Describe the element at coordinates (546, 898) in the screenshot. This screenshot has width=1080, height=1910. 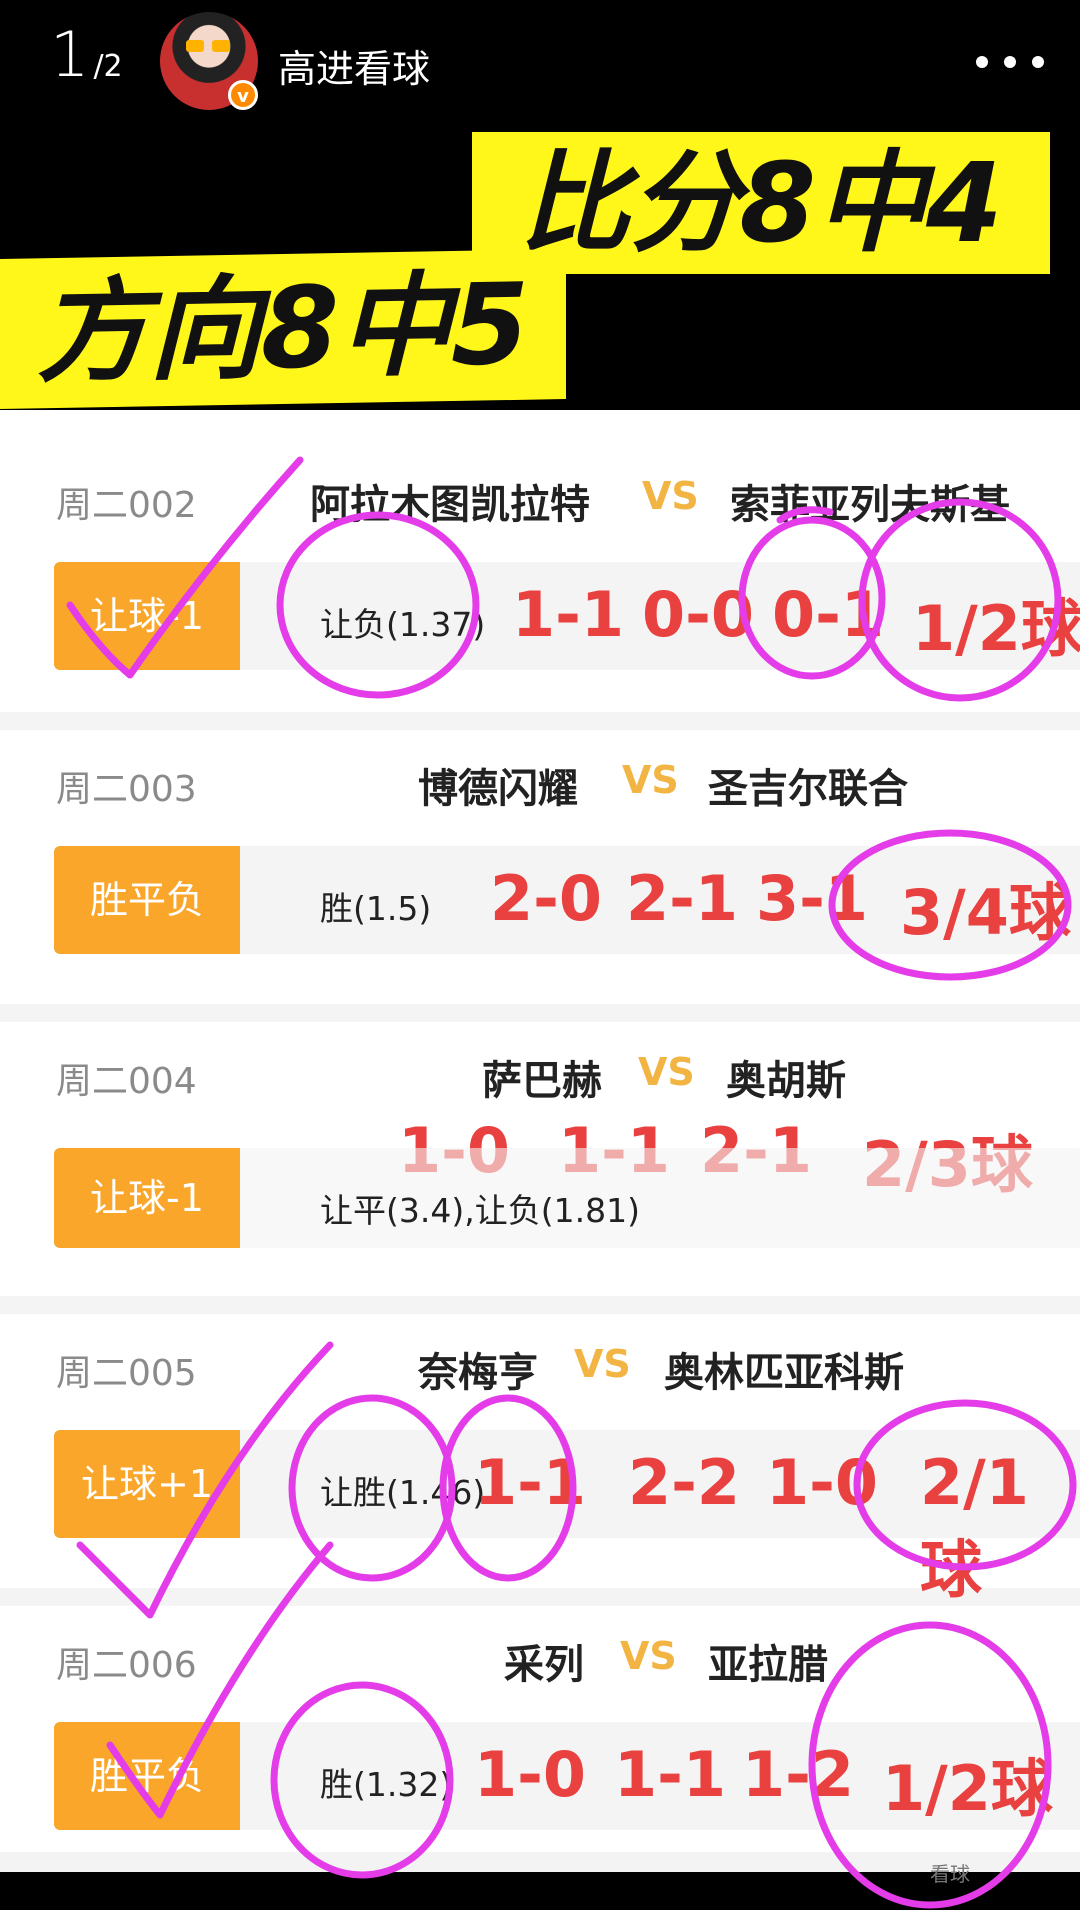
I see `score-prediction: 2-0` at that location.